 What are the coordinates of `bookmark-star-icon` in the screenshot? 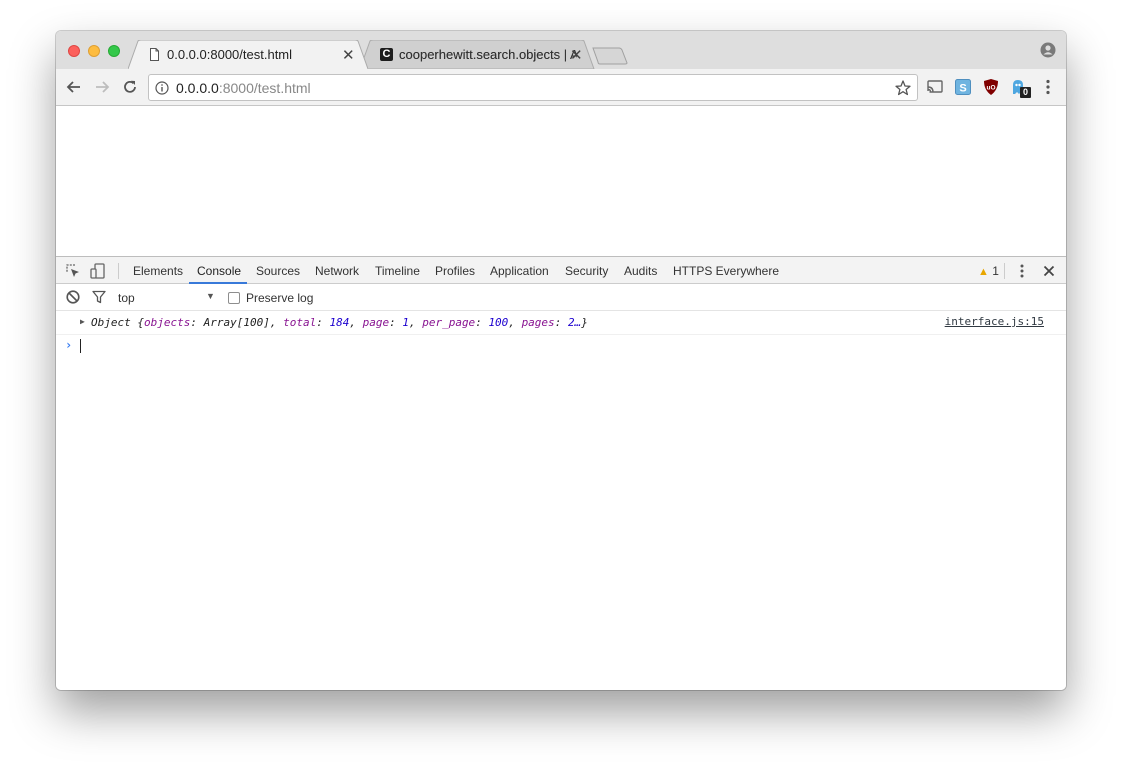 It's located at (903, 88).